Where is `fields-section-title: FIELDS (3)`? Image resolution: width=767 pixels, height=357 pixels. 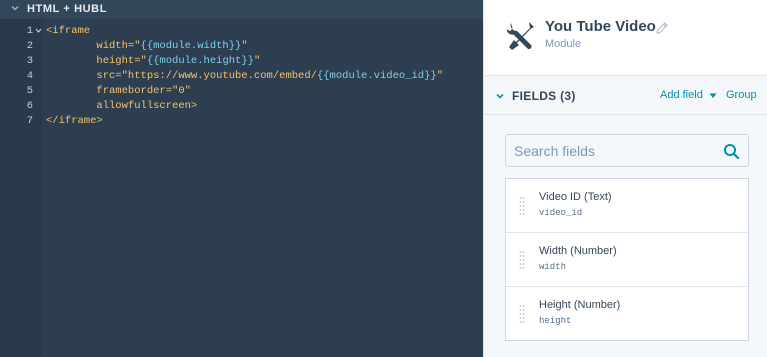
fields-section-title: FIELDS (3) is located at coordinates (544, 96).